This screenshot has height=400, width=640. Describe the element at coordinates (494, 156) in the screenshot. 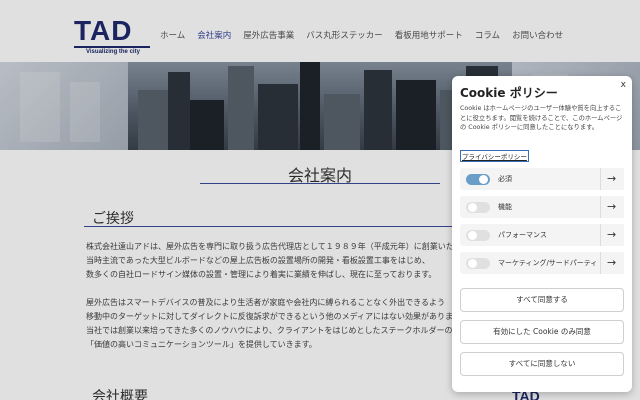

I see `privacy-policy-link: プライバシーポリシー` at that location.